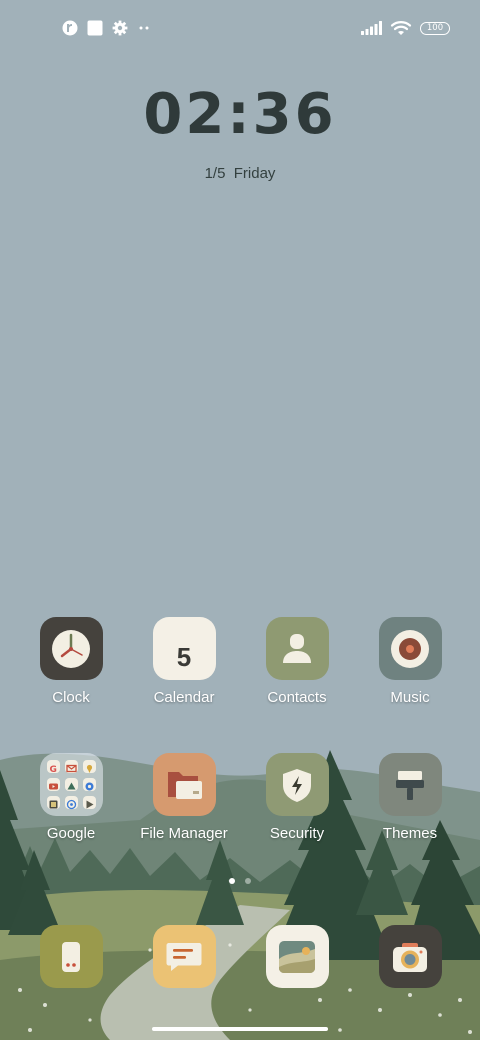 The height and width of the screenshot is (1040, 480). What do you see at coordinates (297, 697) in the screenshot?
I see `app-label-contacts: Contacts` at bounding box center [297, 697].